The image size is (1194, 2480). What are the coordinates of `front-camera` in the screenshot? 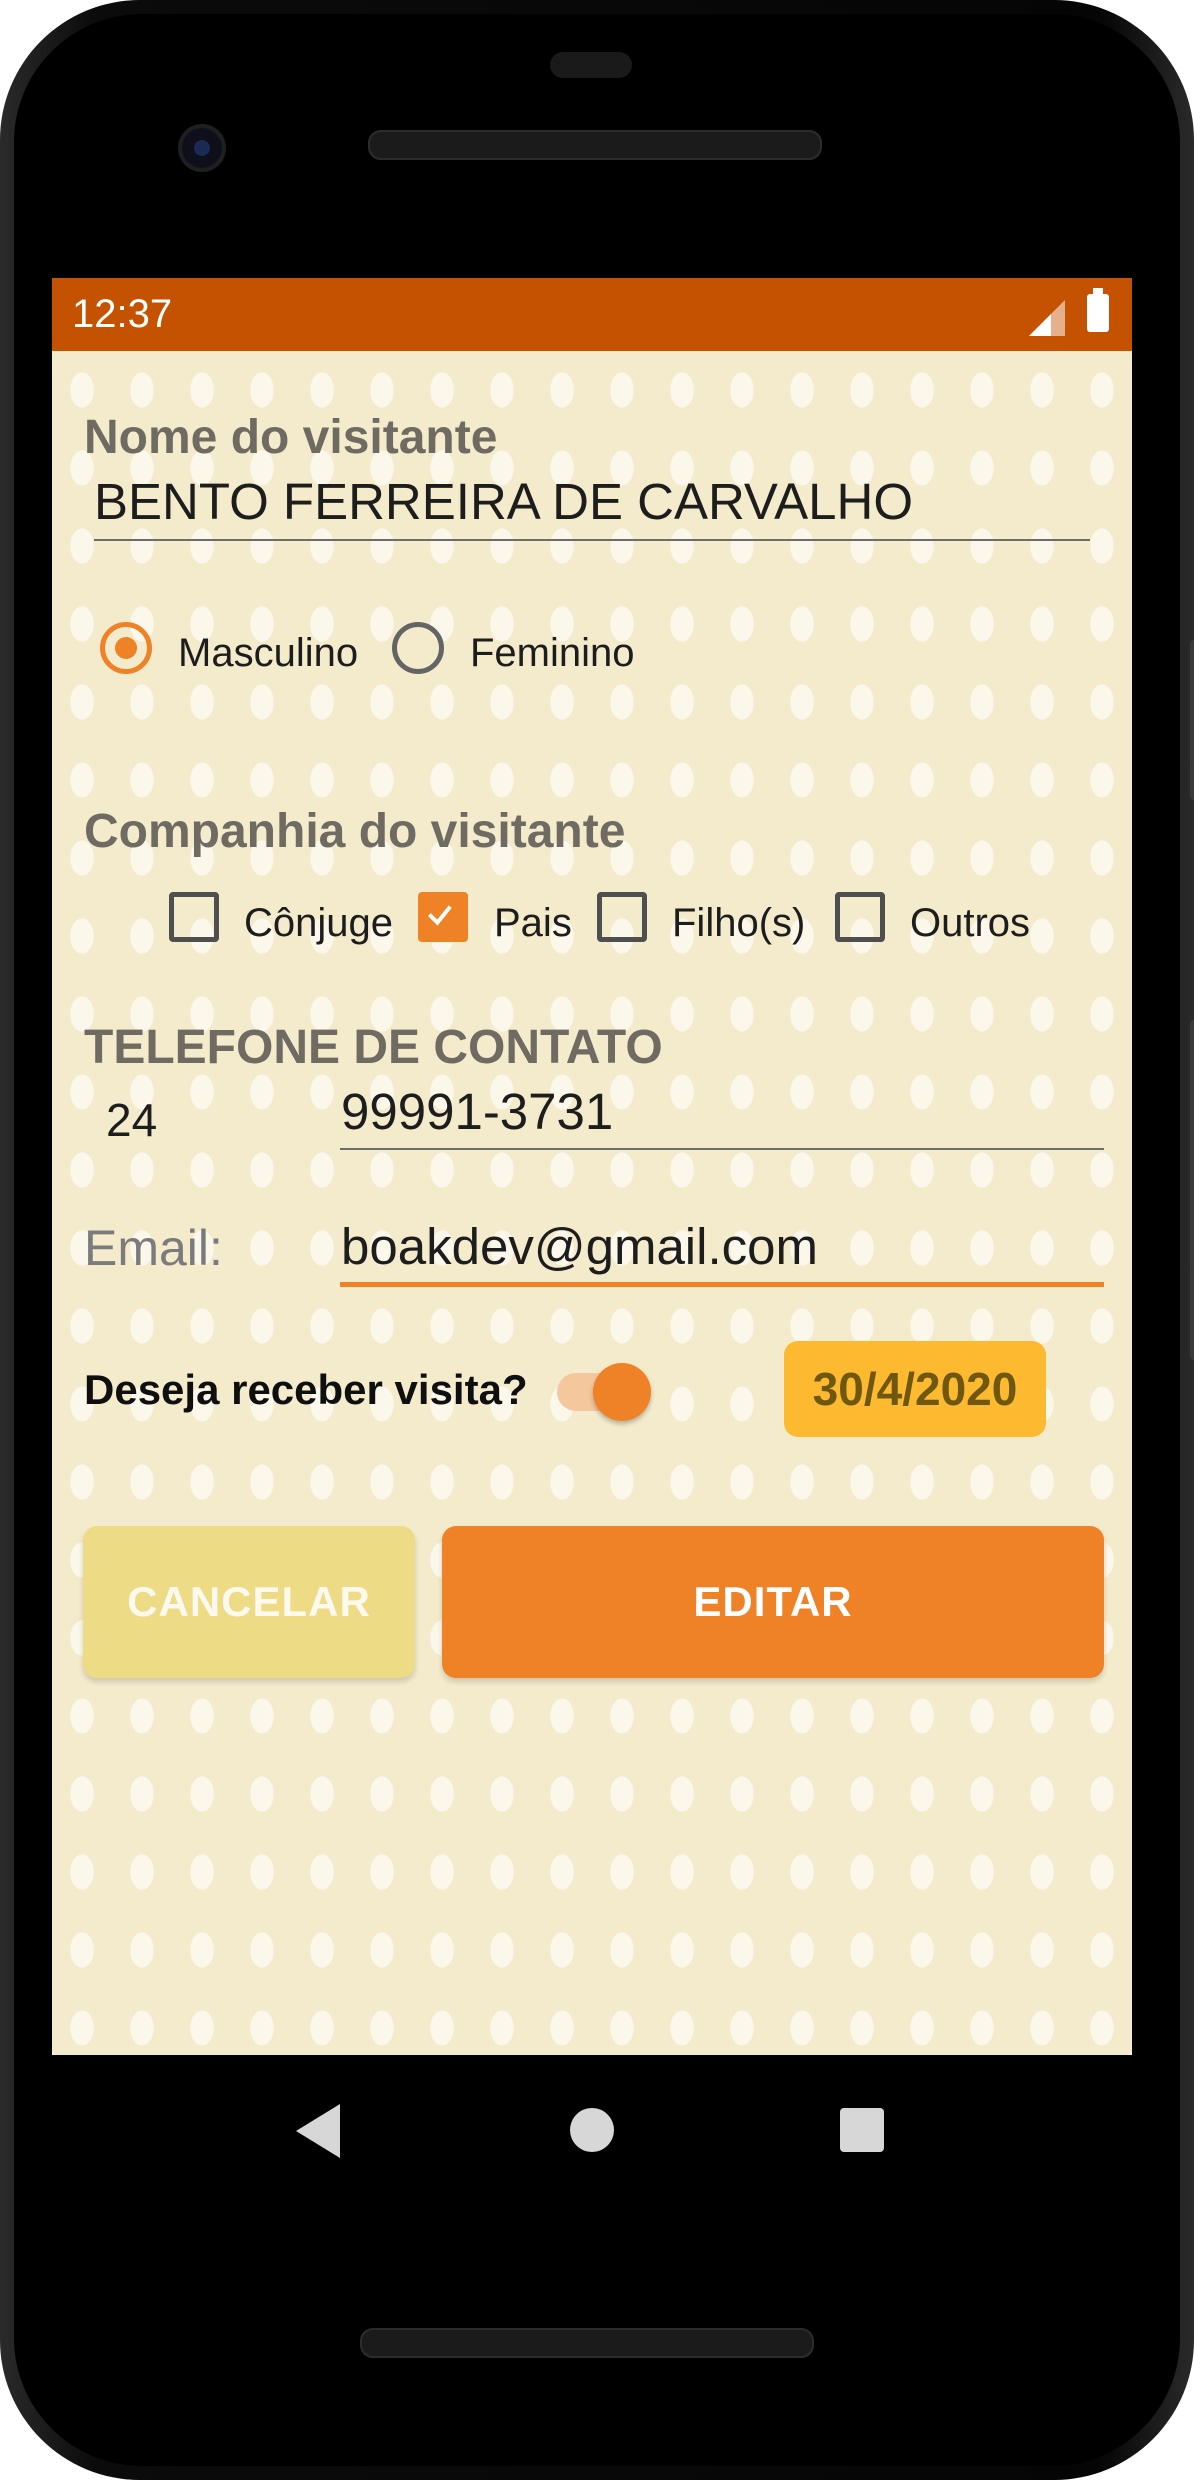 It's located at (202, 148).